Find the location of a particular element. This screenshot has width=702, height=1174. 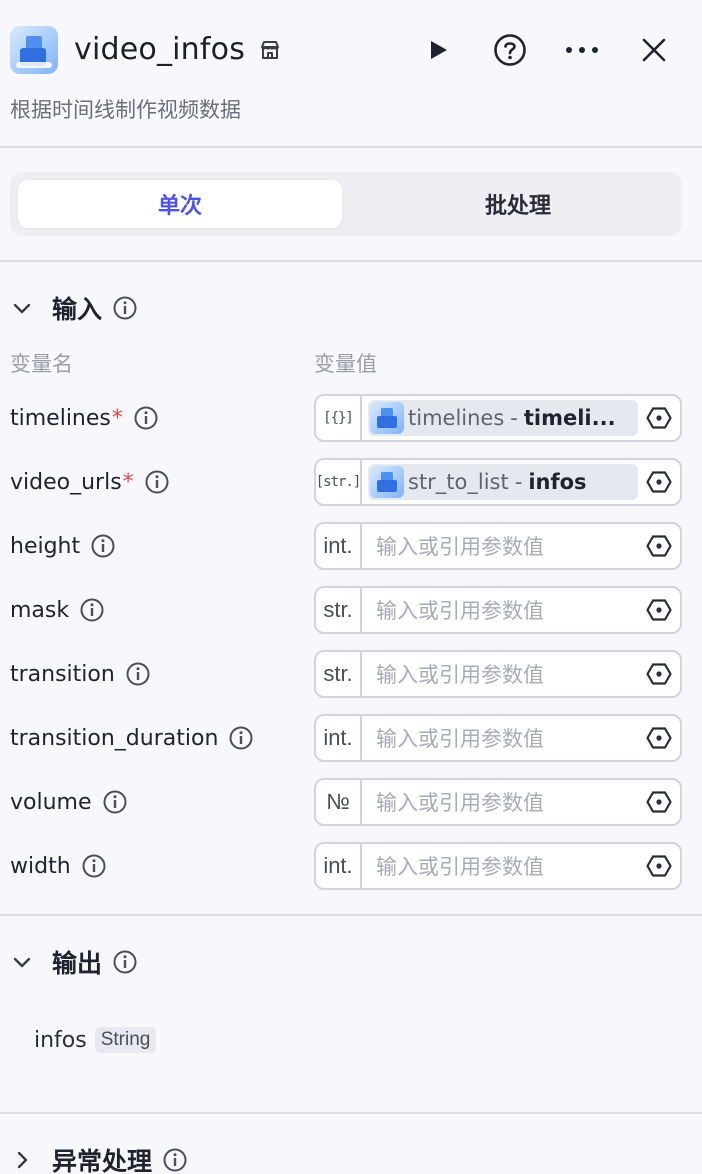

param-row-video-urls: video_urls * [str.] str_to_list - infos is located at coordinates (351, 482).